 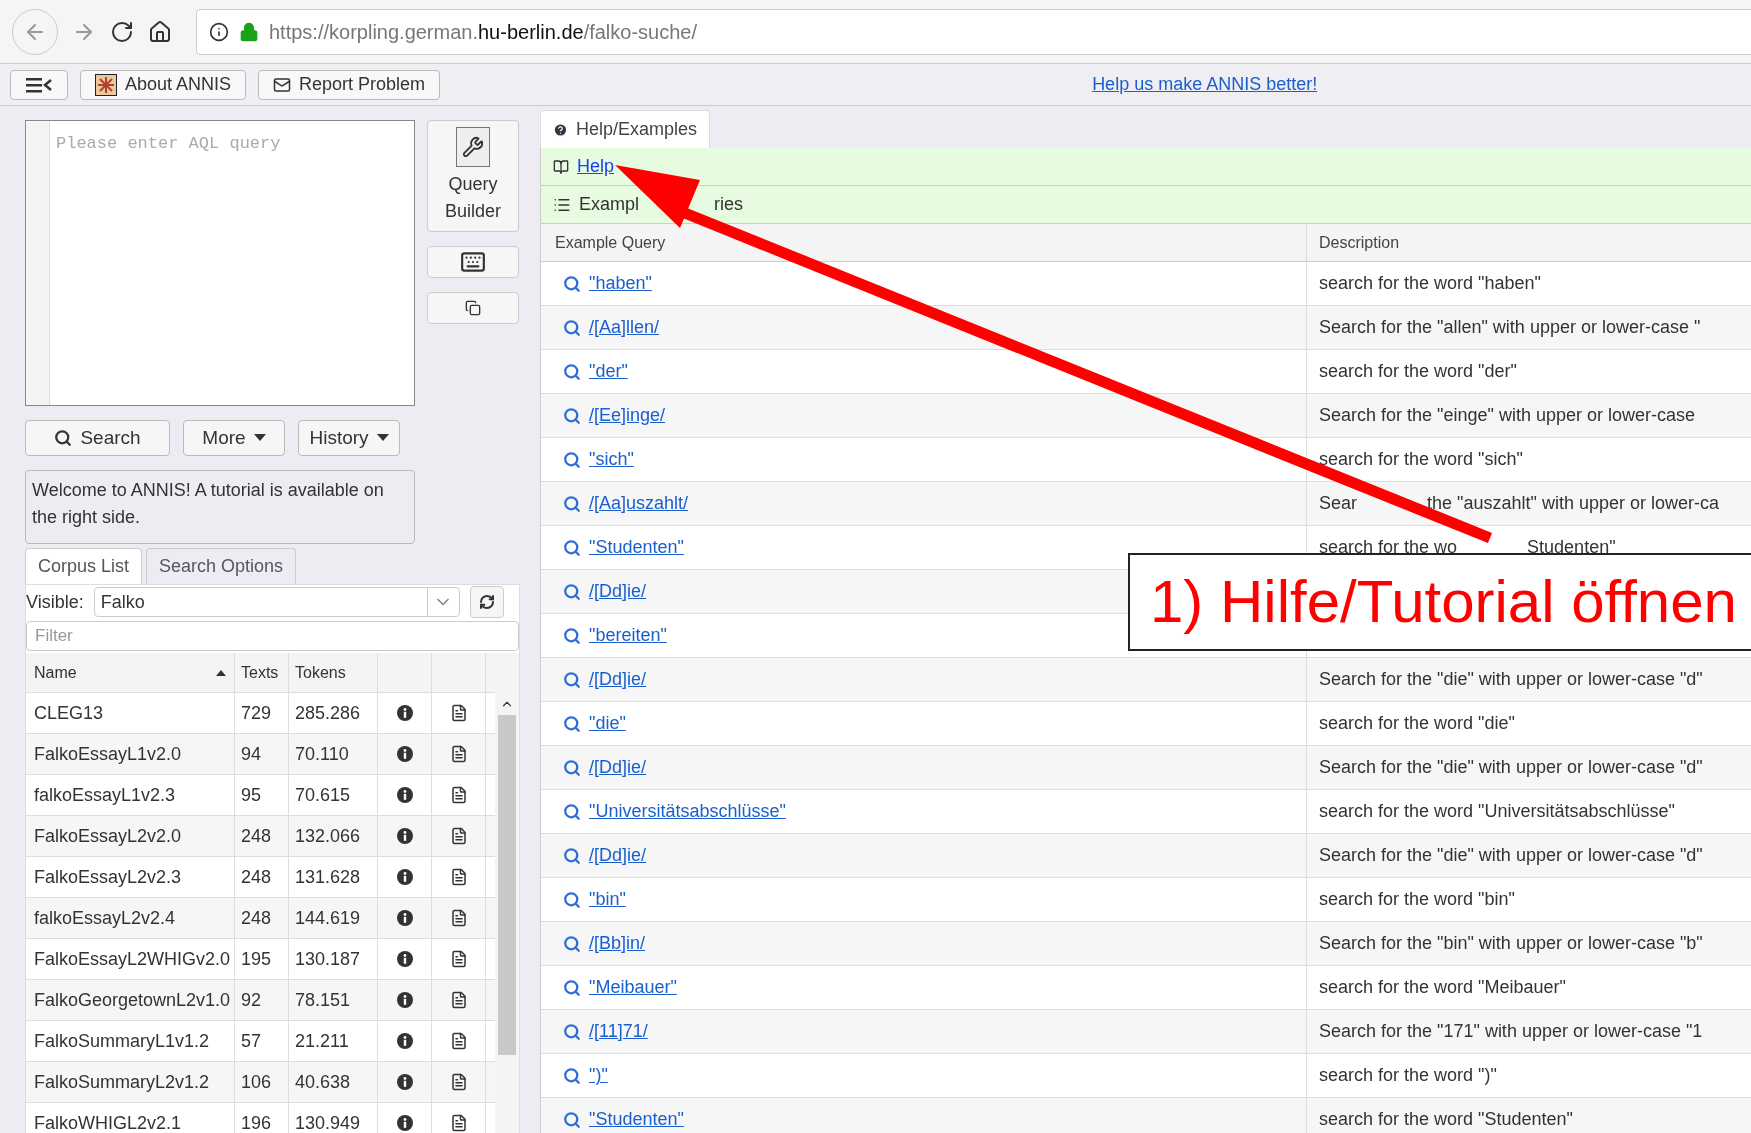 I want to click on table-cell: 132.066, so click(x=333, y=836).